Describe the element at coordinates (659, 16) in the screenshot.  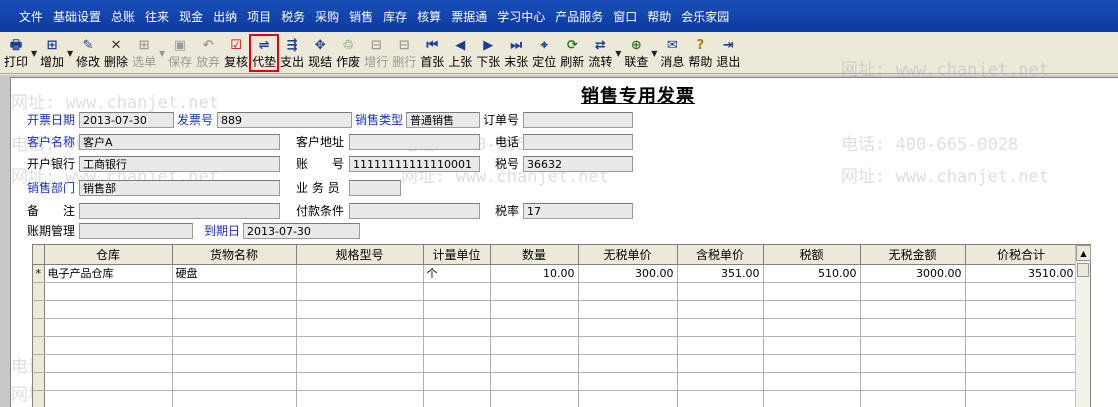
I see `menu-item: 帮助` at that location.